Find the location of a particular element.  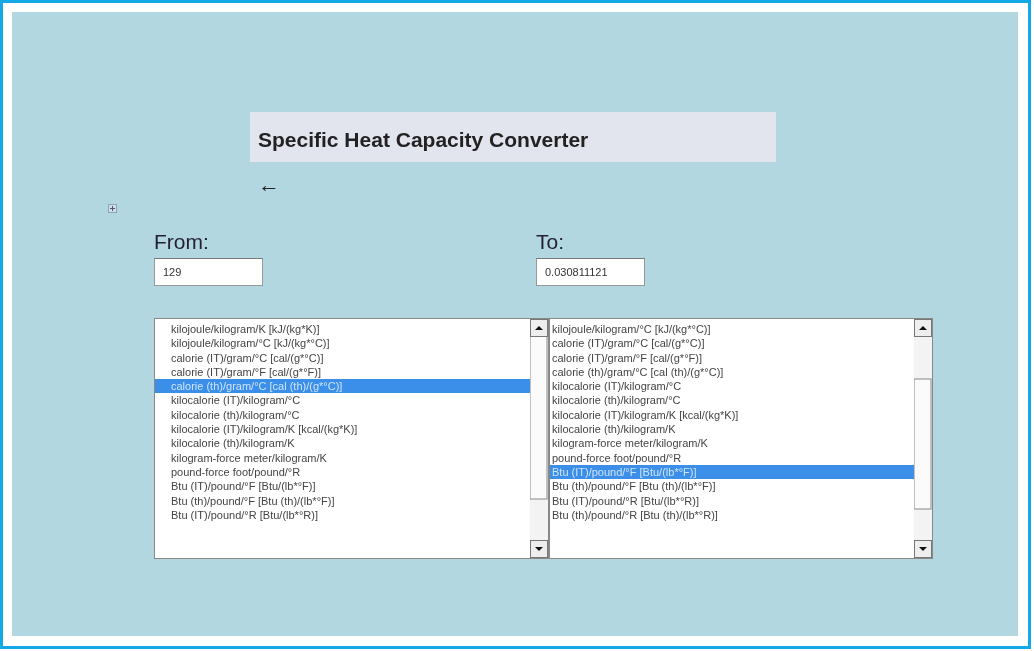

to-label: To: is located at coordinates (550, 242).